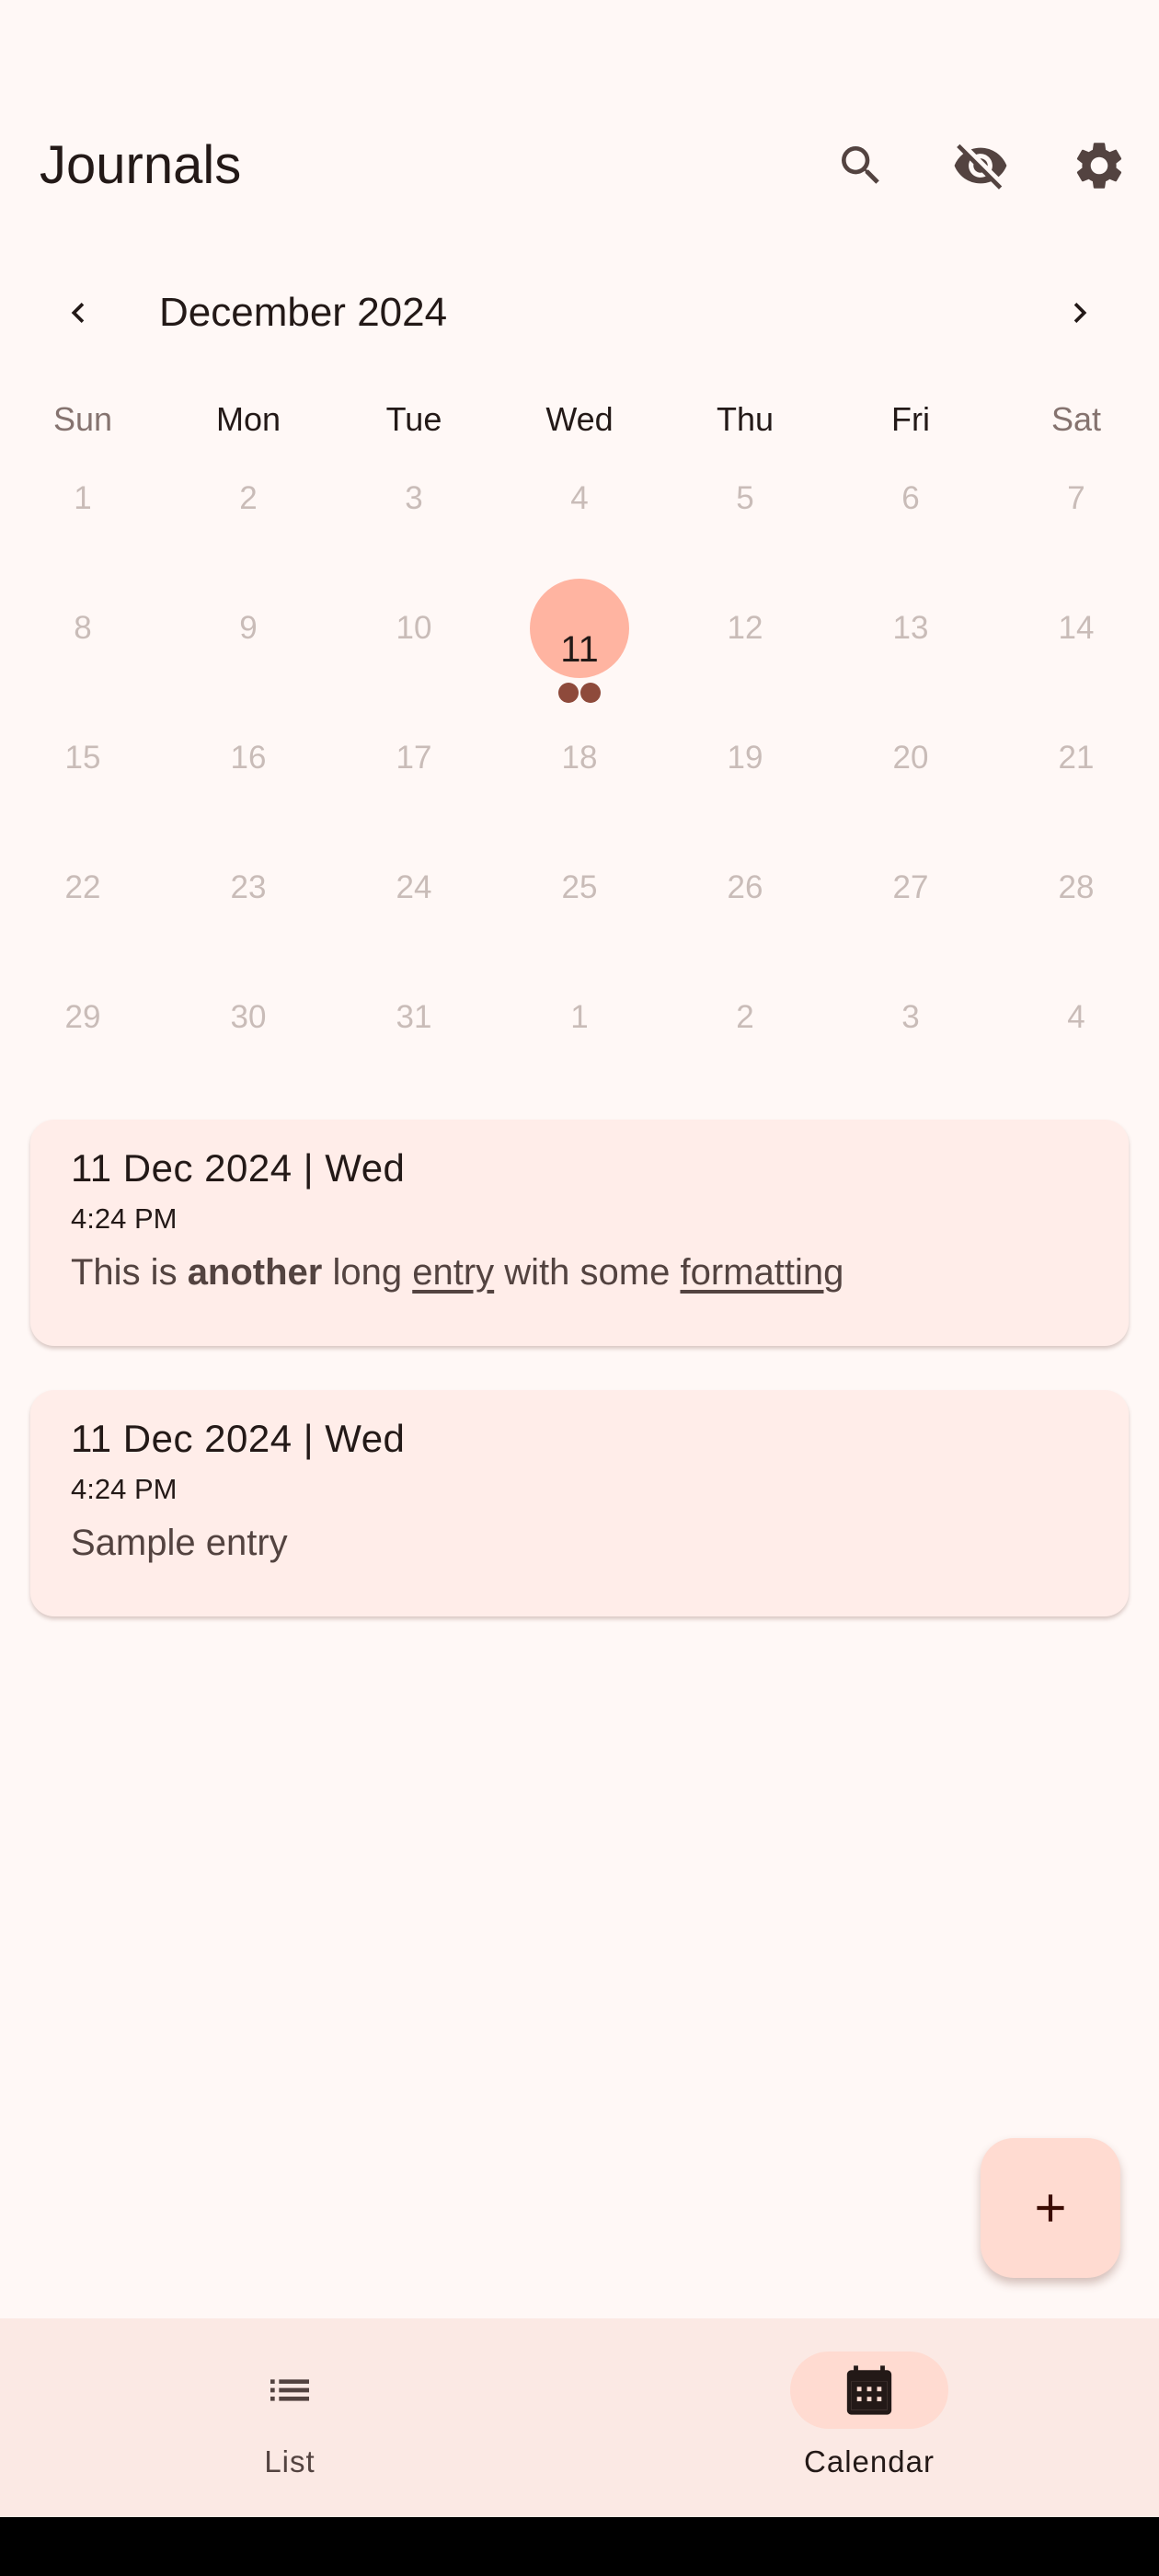  Describe the element at coordinates (141, 165) in the screenshot. I see `page-title: Journals` at that location.